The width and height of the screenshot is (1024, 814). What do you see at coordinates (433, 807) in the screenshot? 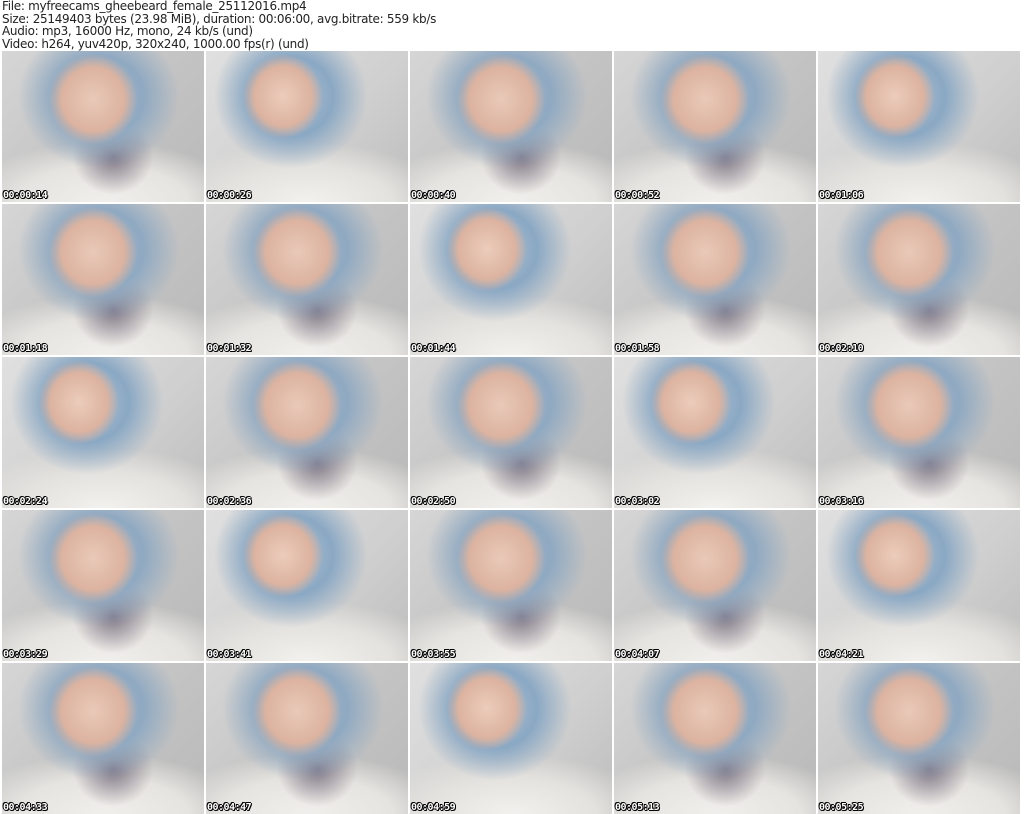
I see `thumbnail-timestamp: 00:04:59` at bounding box center [433, 807].